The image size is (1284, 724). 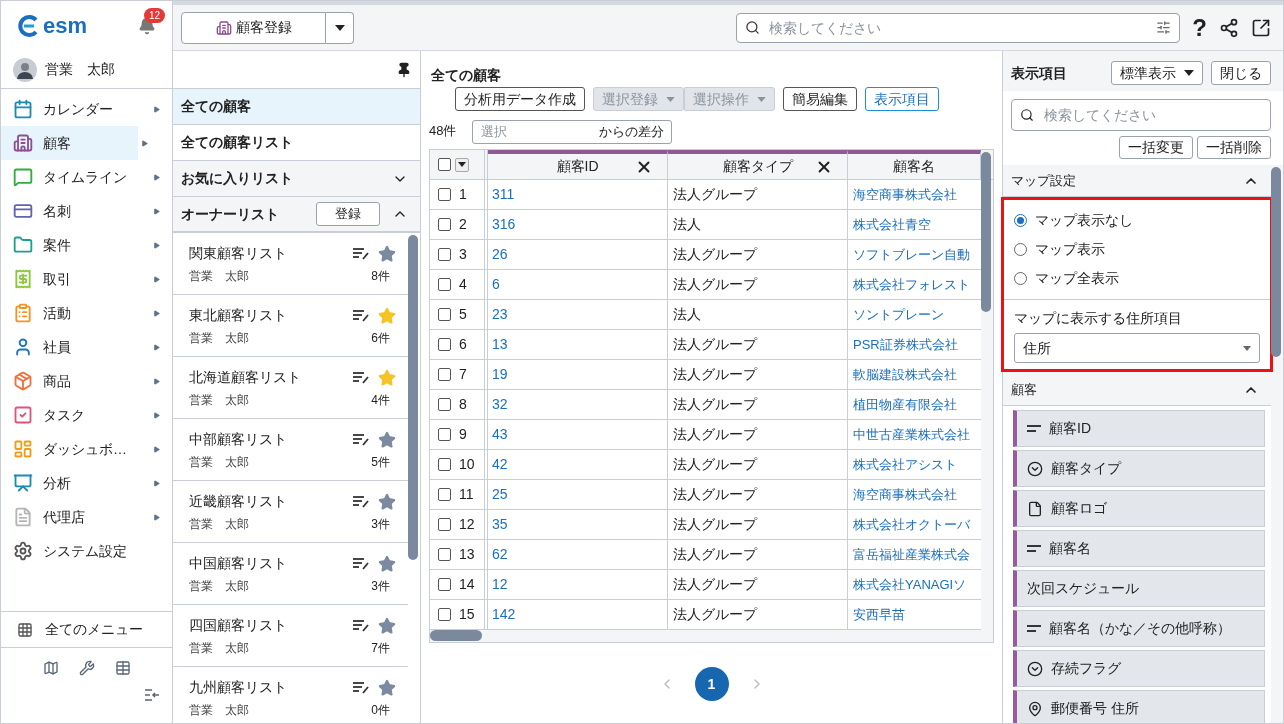 What do you see at coordinates (86, 517) in the screenshot?
I see `nav-item: 代理店` at bounding box center [86, 517].